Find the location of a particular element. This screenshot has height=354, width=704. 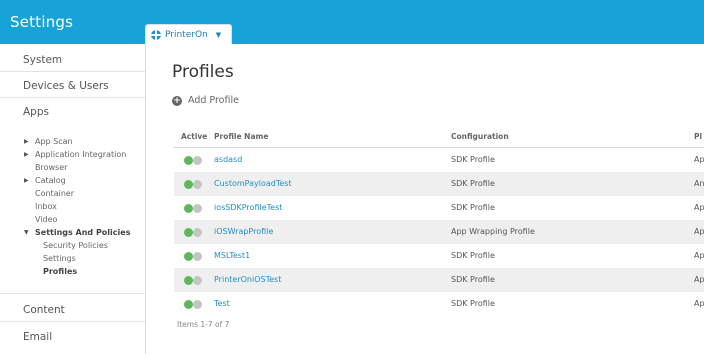

chevron-down-icon: ▼ is located at coordinates (218, 34).